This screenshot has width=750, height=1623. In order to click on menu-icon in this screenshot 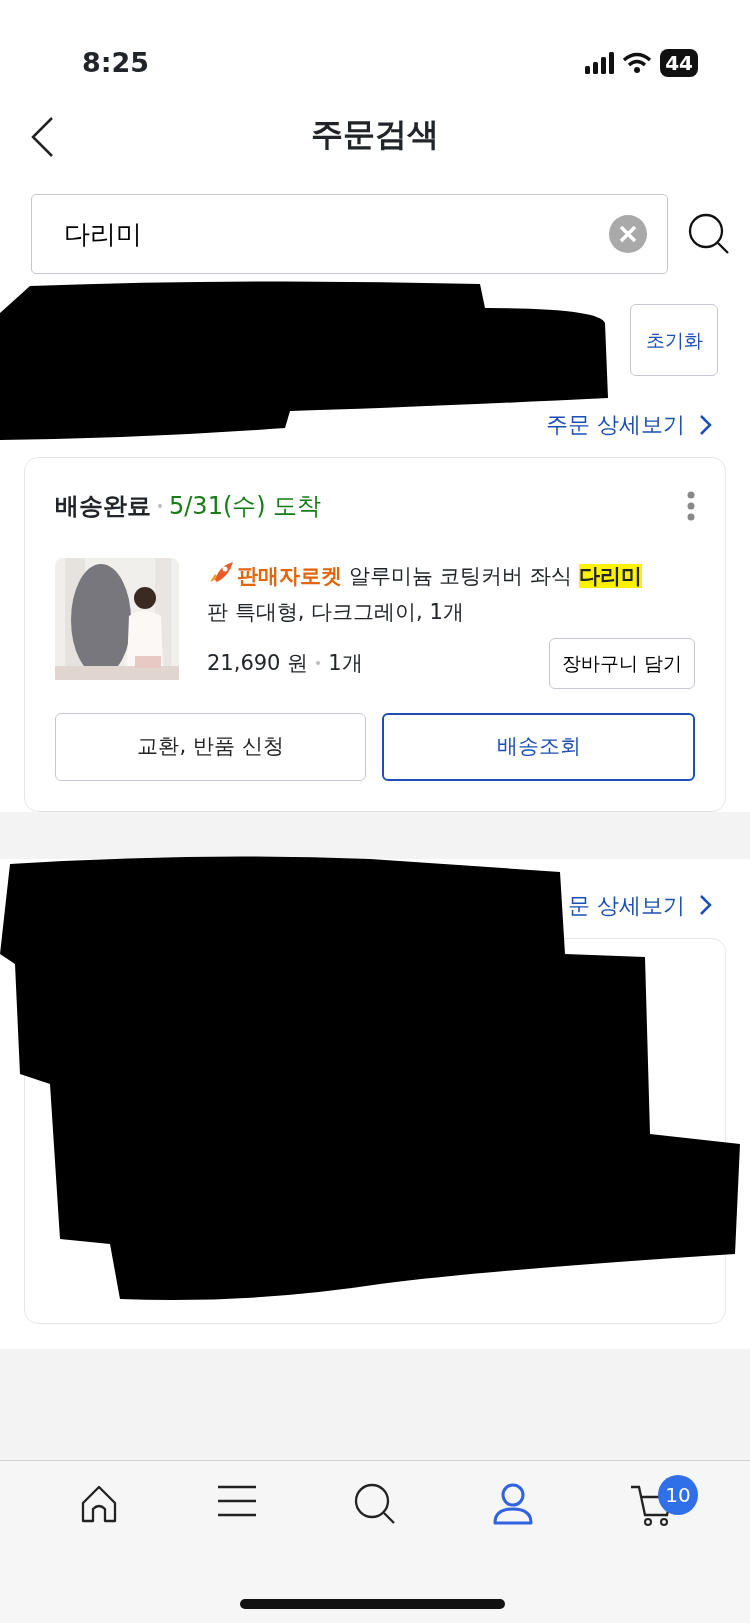, I will do `click(237, 1501)`.